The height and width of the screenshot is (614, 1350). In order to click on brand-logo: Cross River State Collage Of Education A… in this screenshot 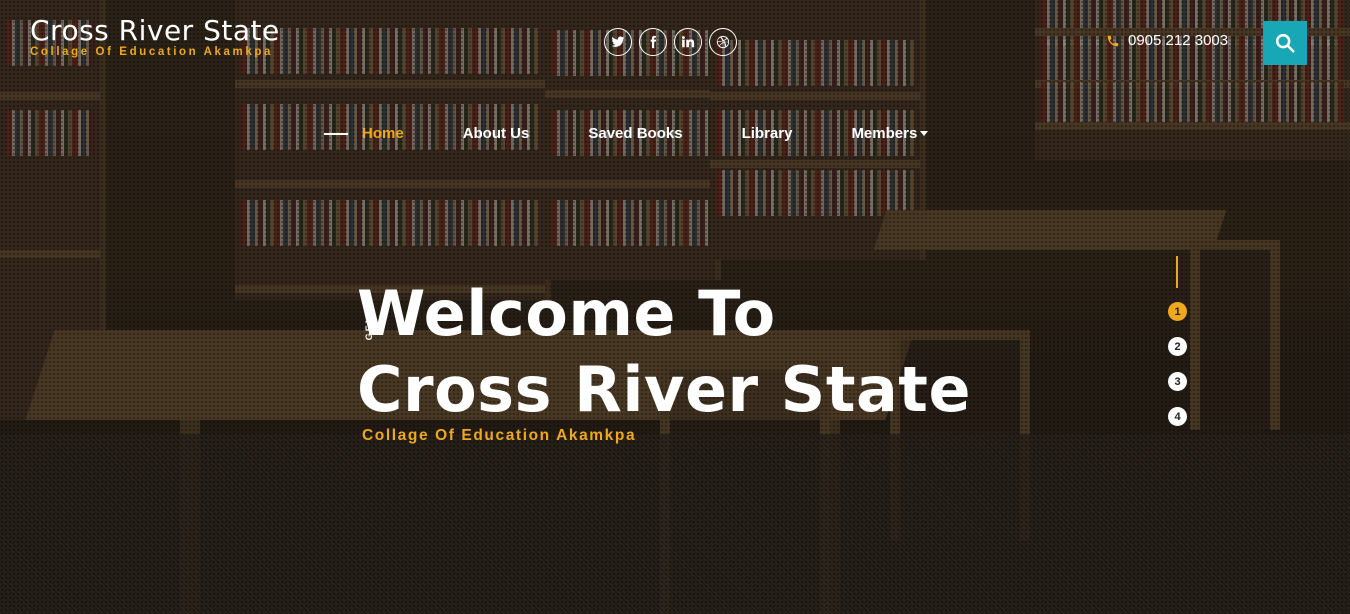, I will do `click(155, 36)`.